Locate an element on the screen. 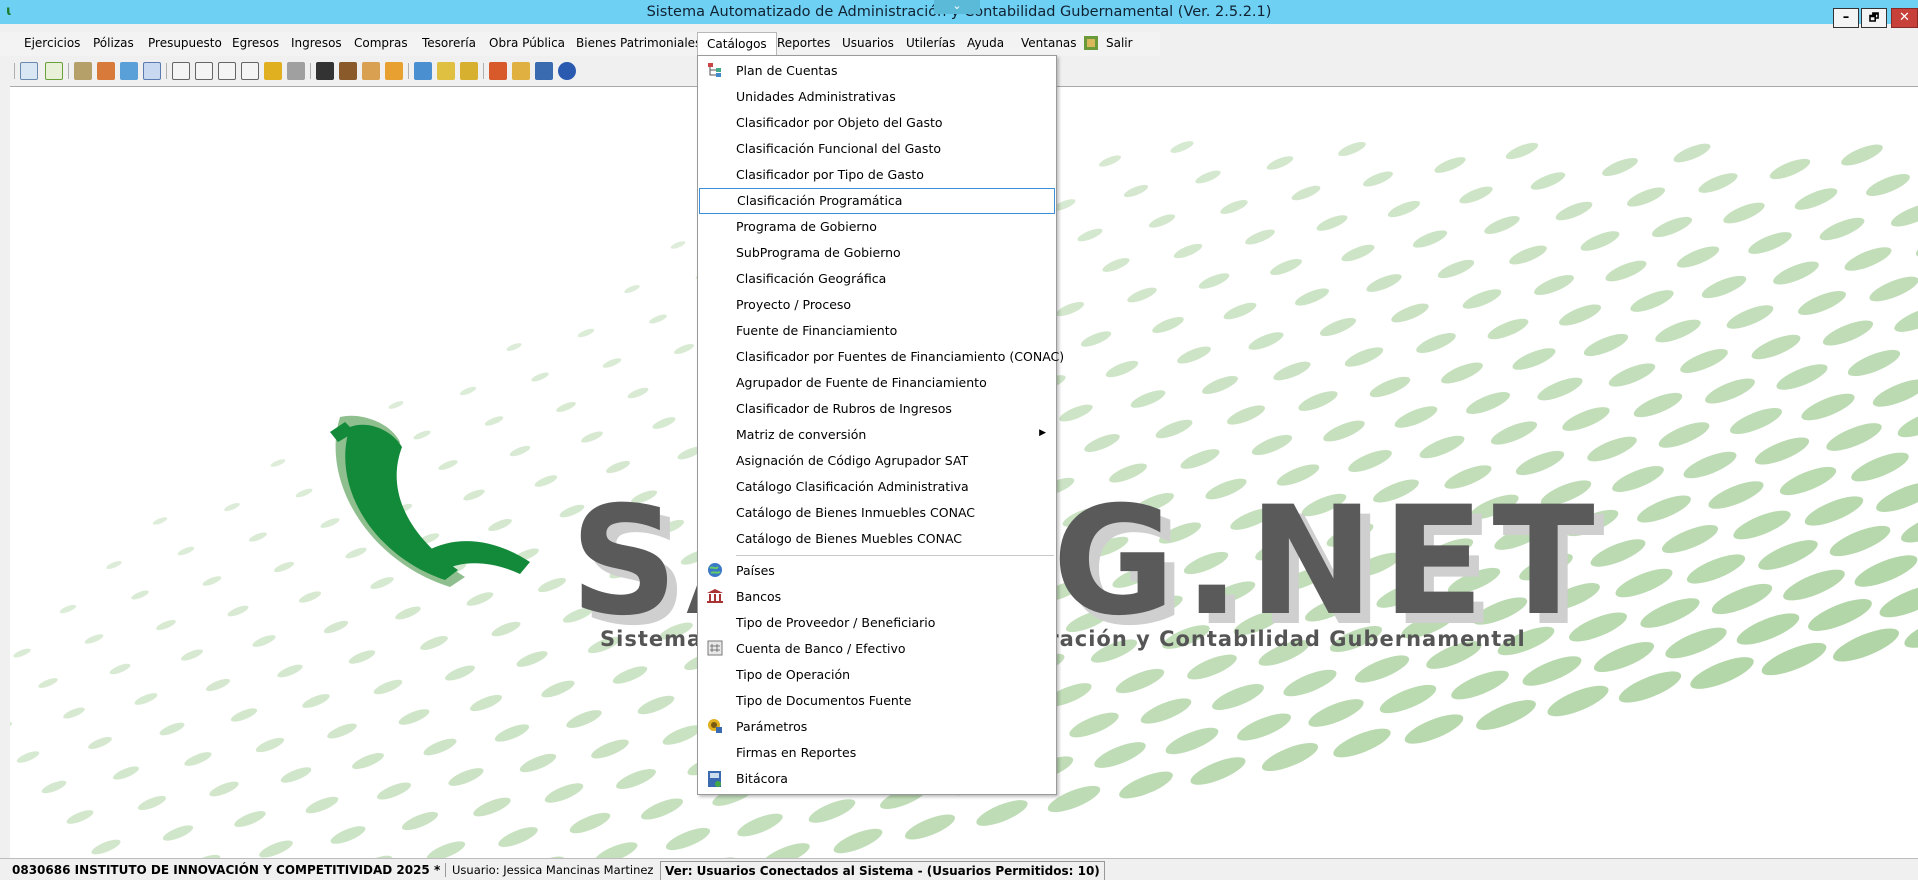  menu-item-agrupador-fuente: Agrupador de Fuente de Financiamiento is located at coordinates (877, 383).